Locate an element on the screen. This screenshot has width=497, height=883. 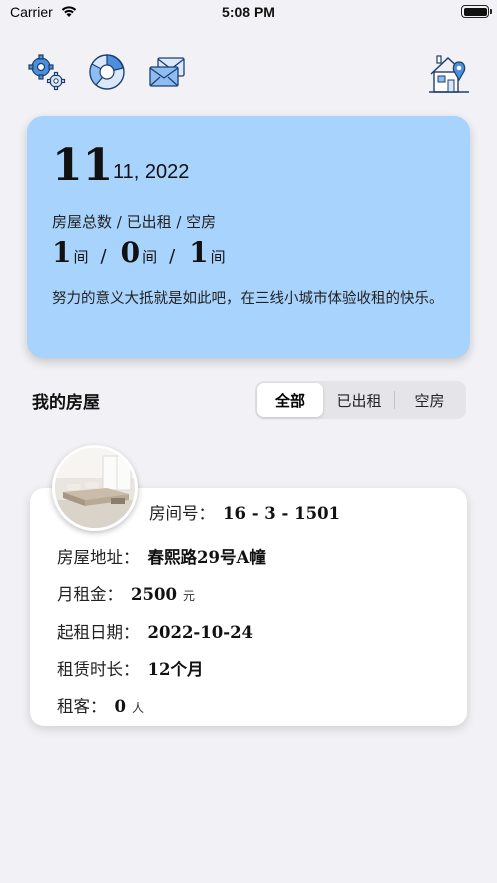
tab-rented: 已出租 is located at coordinates (359, 400).